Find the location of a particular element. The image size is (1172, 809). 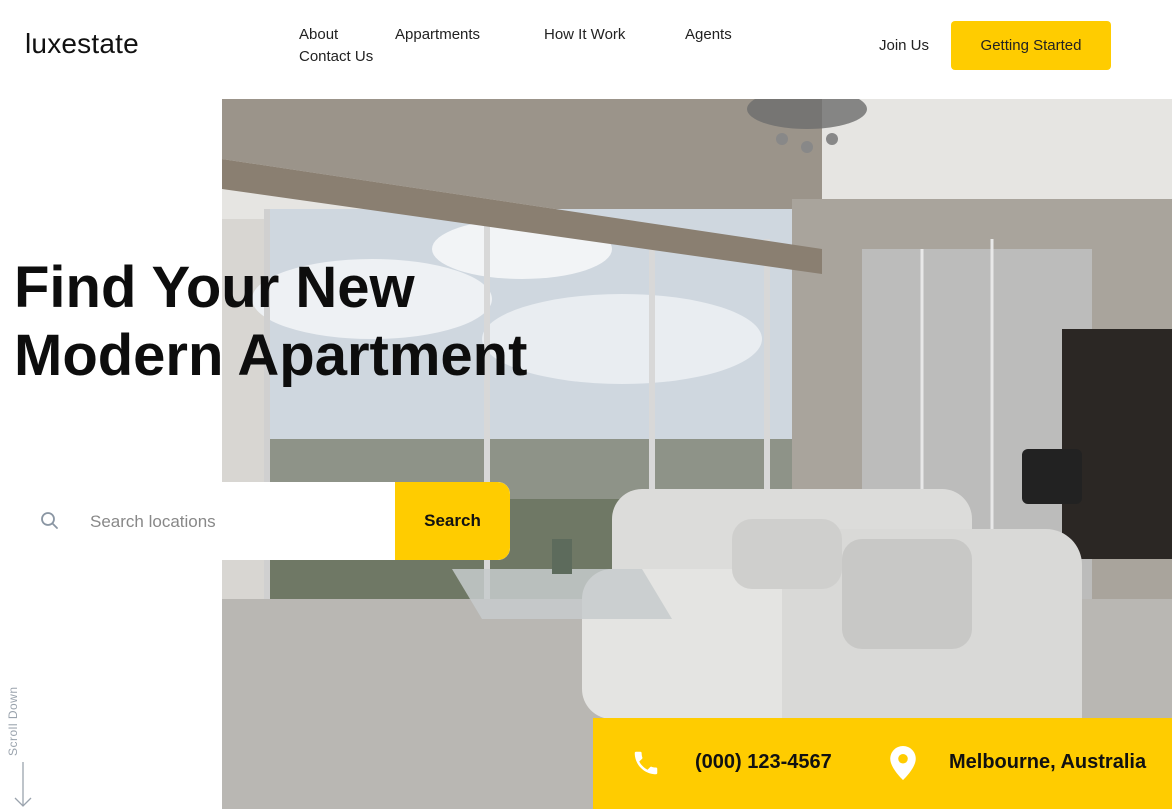

nav-appartments: Appartments is located at coordinates (437, 34).